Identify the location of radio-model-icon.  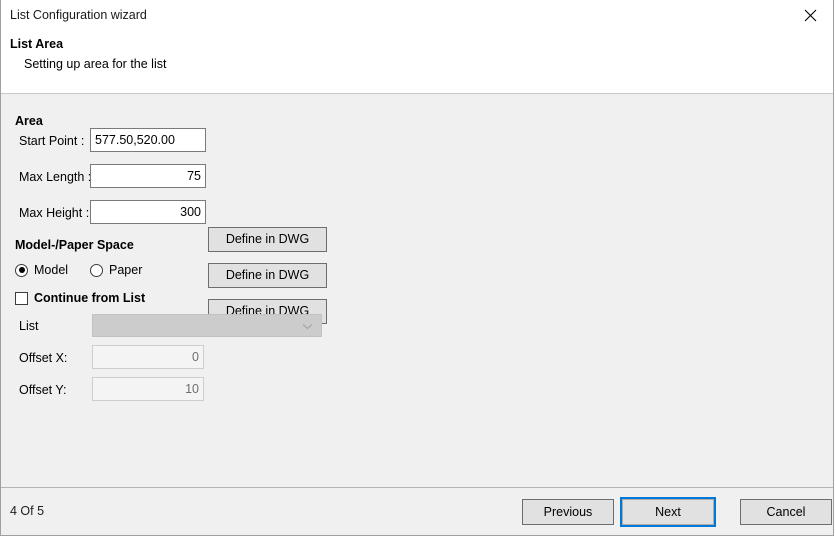
(21, 270).